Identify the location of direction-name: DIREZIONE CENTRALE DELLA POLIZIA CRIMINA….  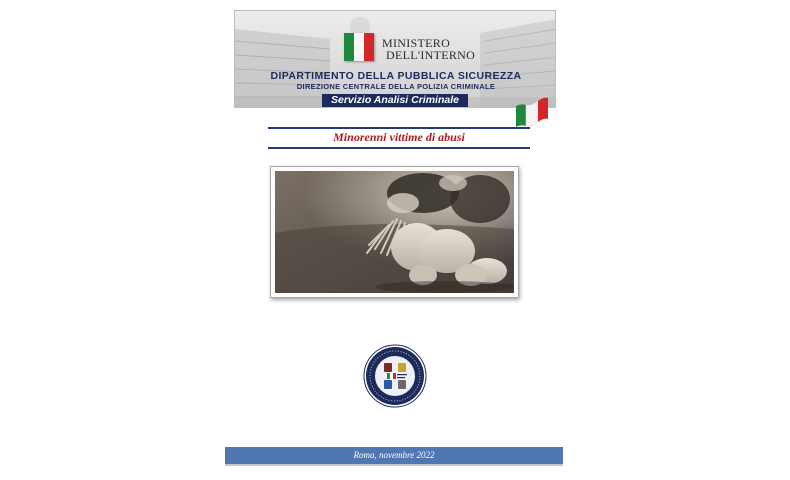
(396, 86).